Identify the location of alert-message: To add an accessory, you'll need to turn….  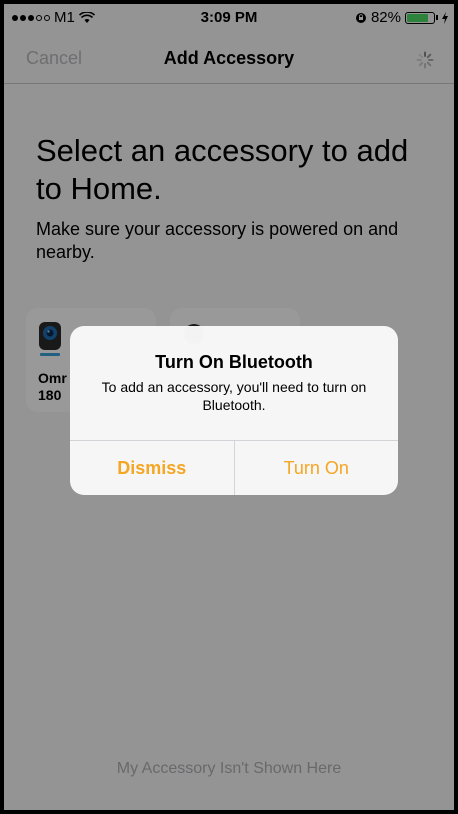
(234, 396).